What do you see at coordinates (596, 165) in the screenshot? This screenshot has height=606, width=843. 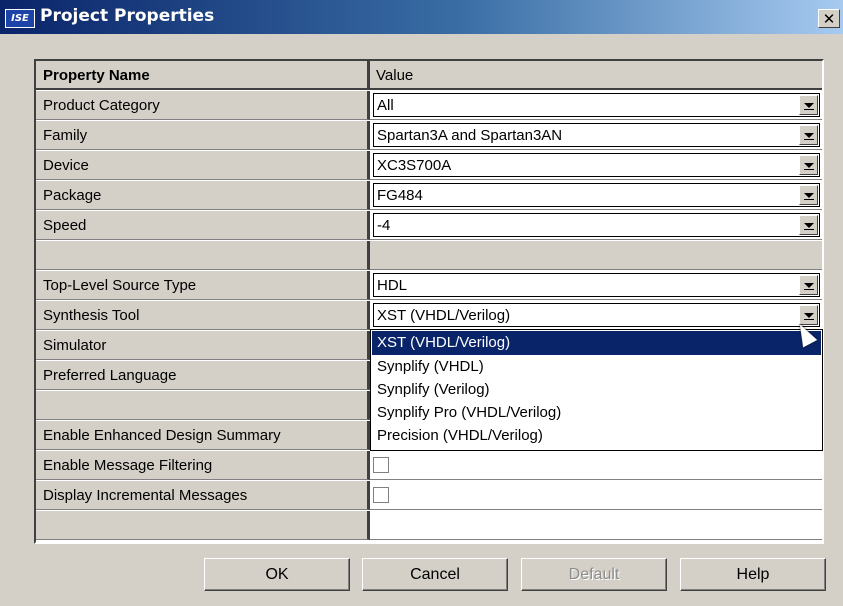 I see `device-select: XC3S700A` at bounding box center [596, 165].